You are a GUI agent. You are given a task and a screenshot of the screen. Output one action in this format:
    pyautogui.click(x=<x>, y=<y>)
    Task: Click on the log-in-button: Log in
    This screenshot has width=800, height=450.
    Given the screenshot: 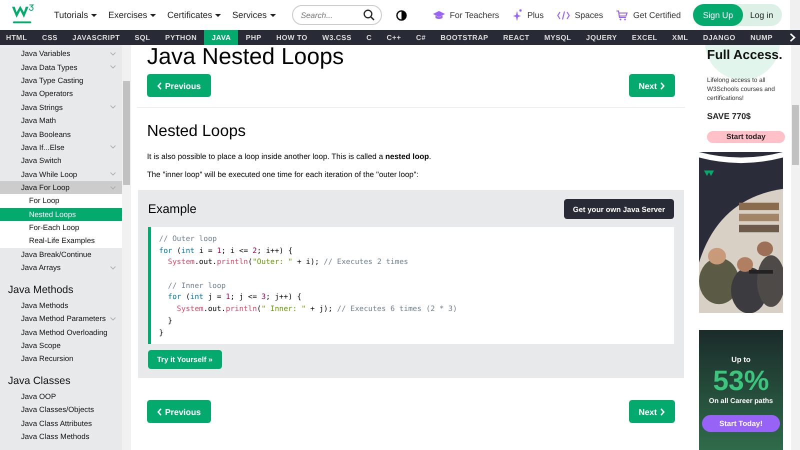 What is the action you would take?
    pyautogui.click(x=762, y=15)
    